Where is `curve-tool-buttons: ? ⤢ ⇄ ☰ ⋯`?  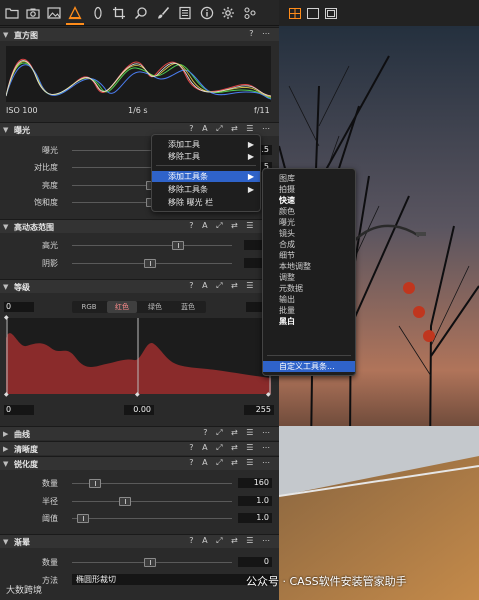 curve-tool-buttons: ? ⤢ ⇄ ☰ ⋯ is located at coordinates (238, 433).